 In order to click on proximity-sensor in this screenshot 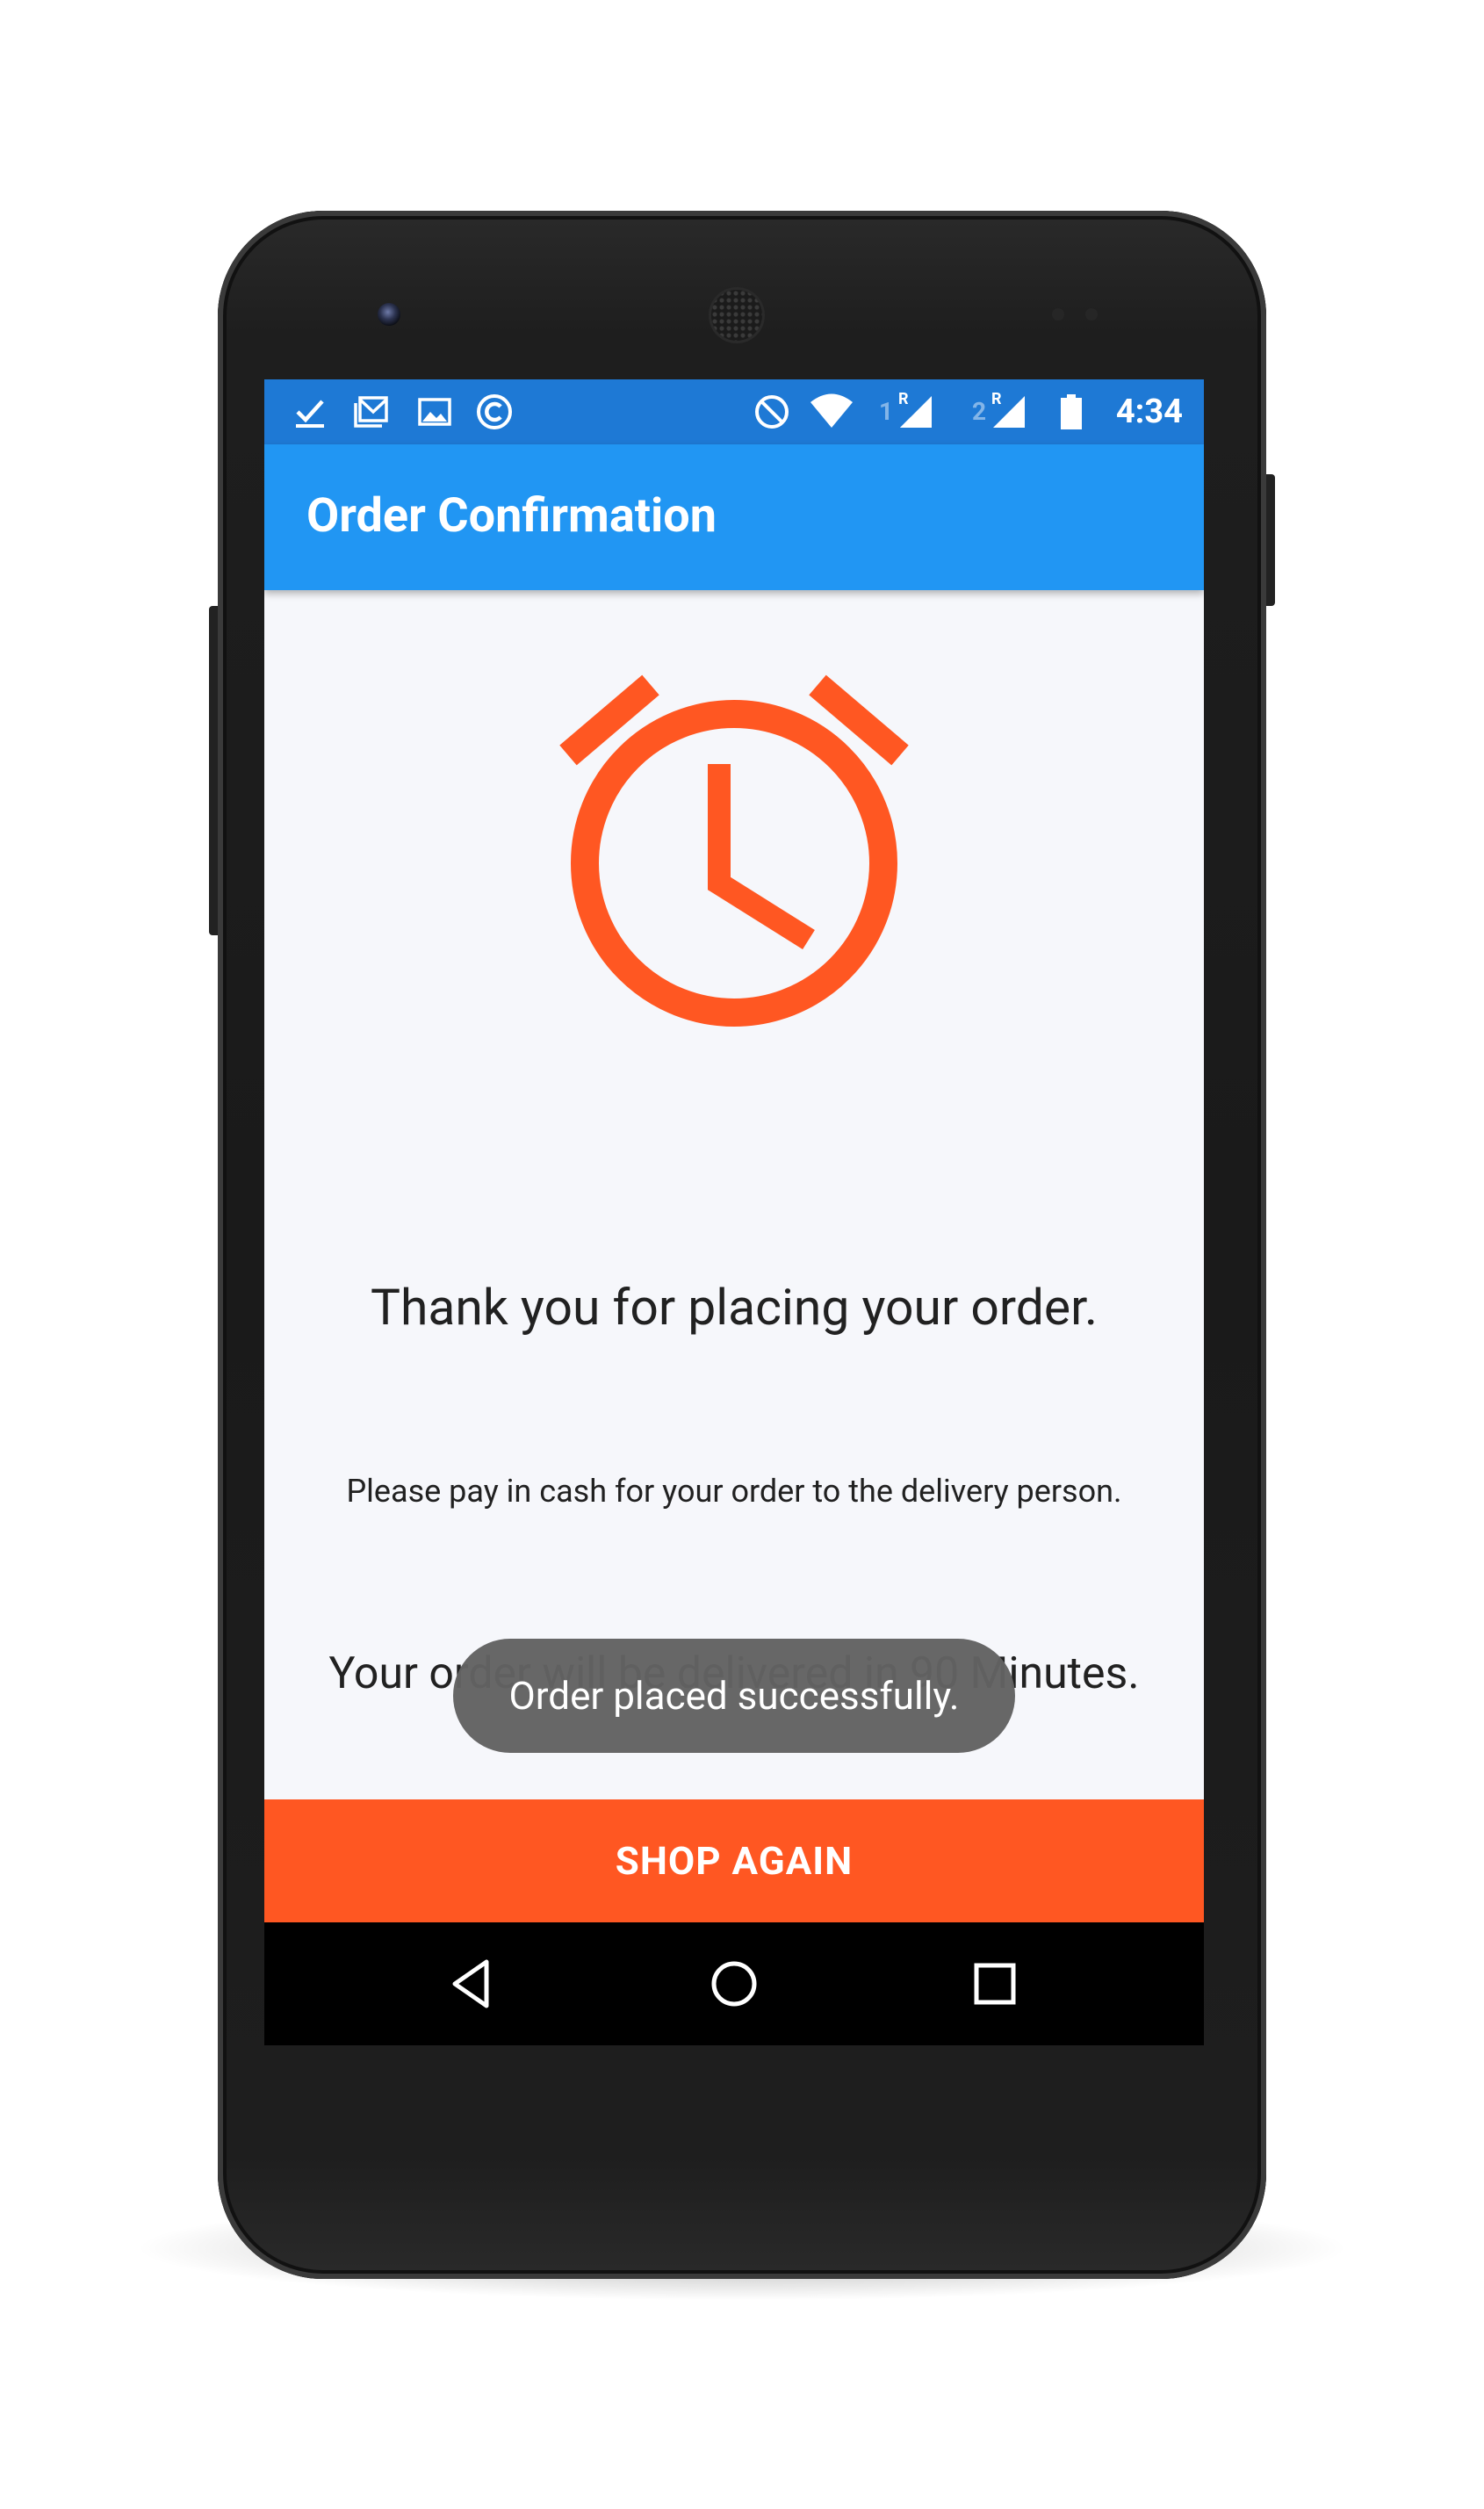, I will do `click(1058, 314)`.